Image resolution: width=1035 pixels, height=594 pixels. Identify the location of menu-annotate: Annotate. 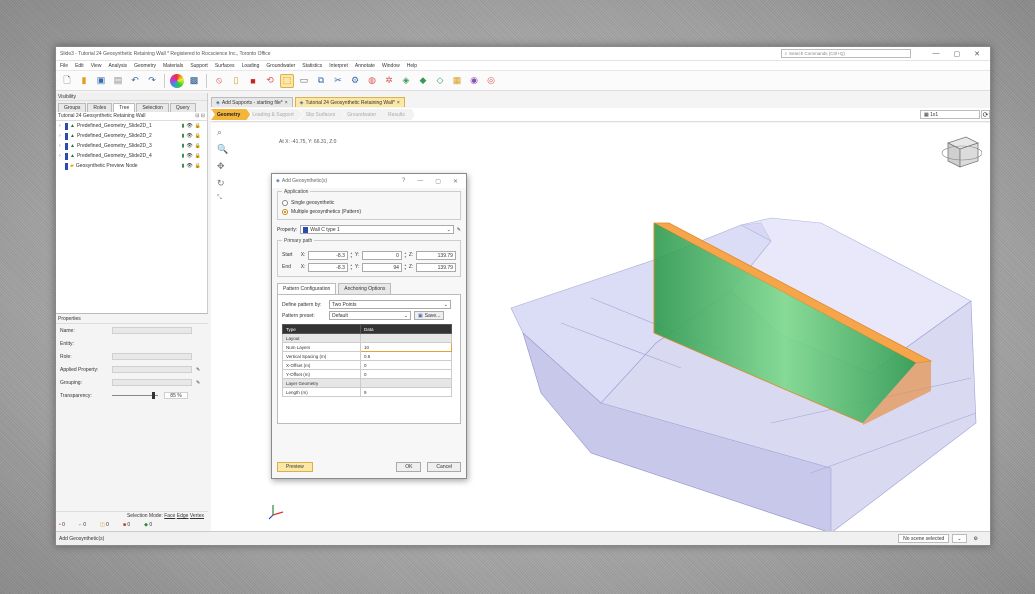
(365, 66).